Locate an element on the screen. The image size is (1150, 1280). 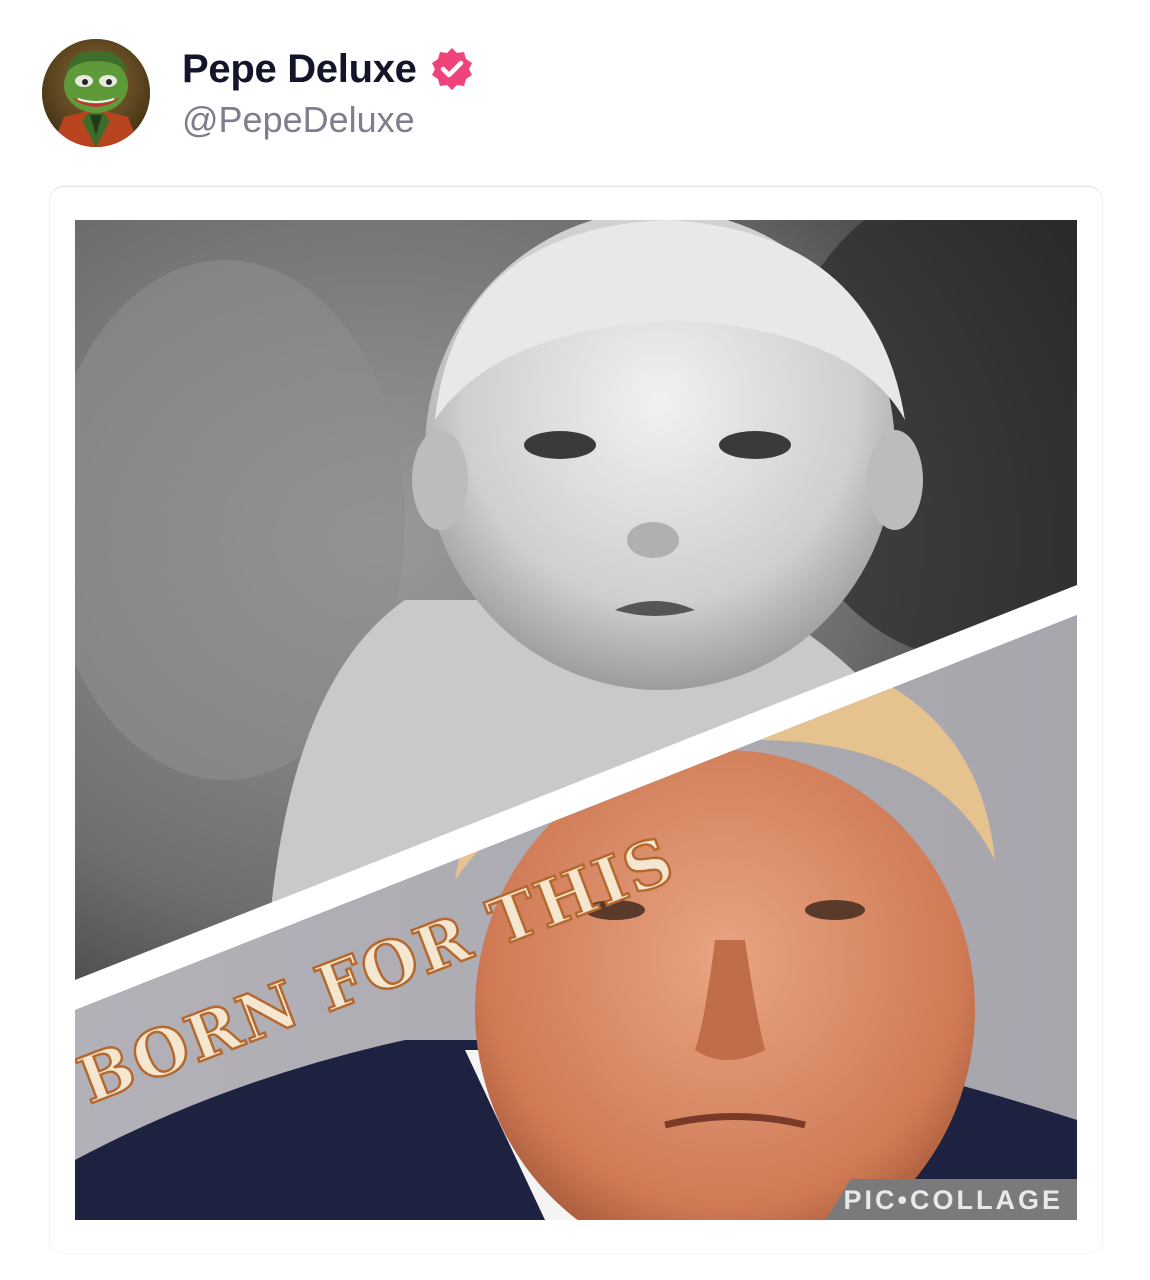
pepe-avatar-image is located at coordinates (96, 93).